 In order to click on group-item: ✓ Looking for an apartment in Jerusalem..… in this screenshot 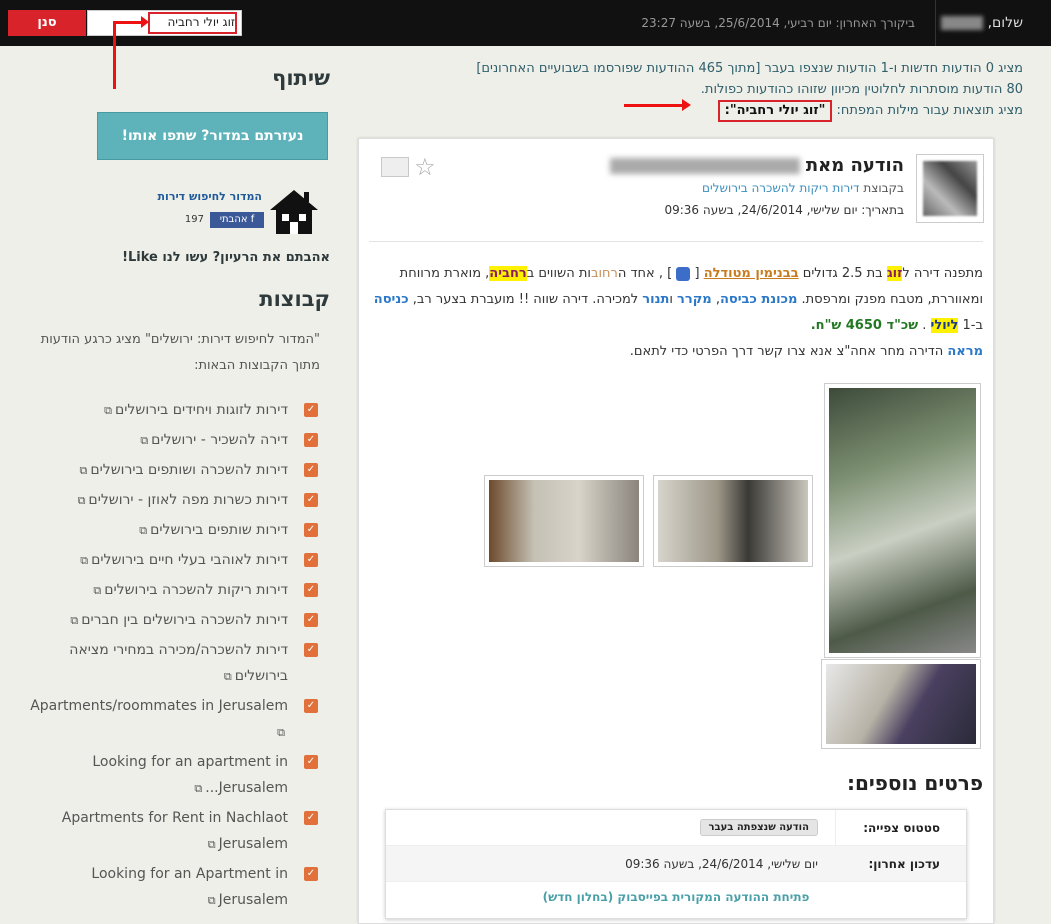, I will do `click(175, 775)`.